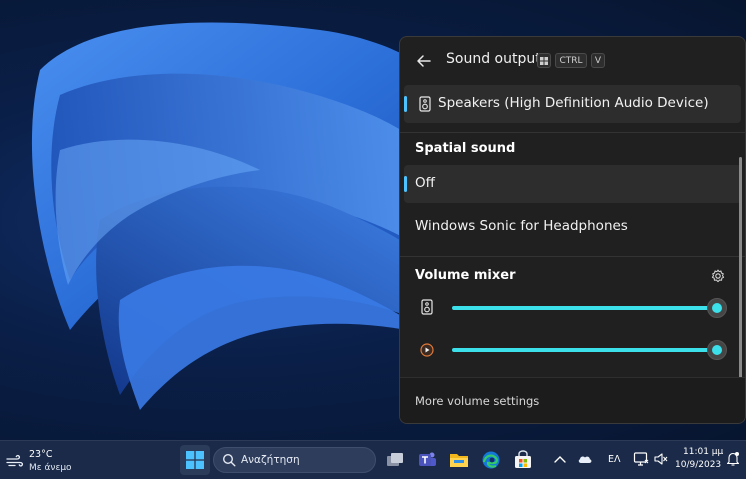  Describe the element at coordinates (717, 308) in the screenshot. I see `speaker-volume-slider-thumb` at that location.